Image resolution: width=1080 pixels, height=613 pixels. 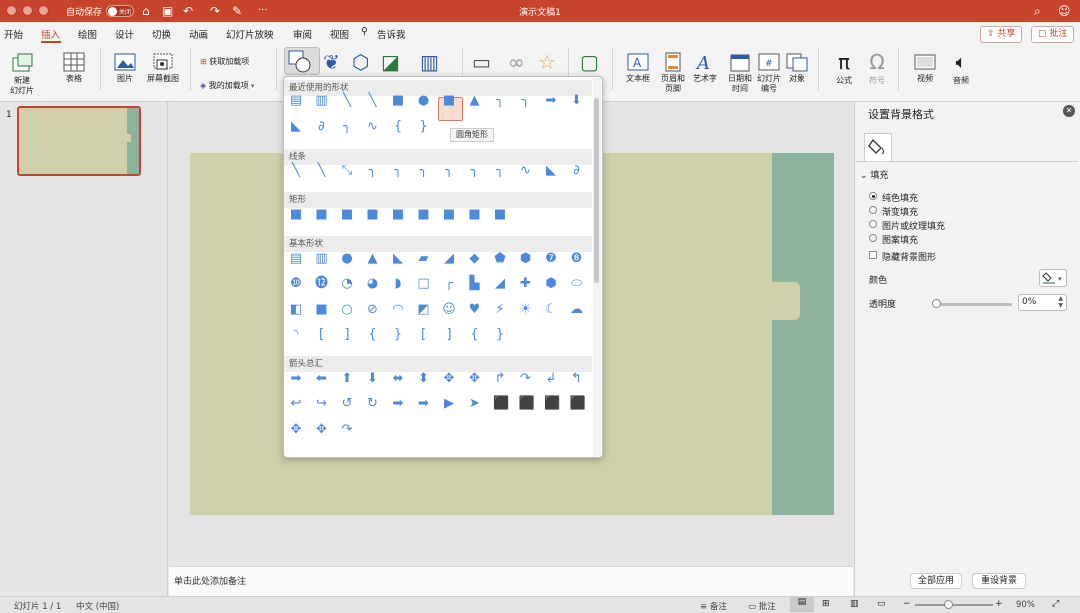 What do you see at coordinates (331, 62) in the screenshot?
I see `icons-button: ❦` at bounding box center [331, 62].